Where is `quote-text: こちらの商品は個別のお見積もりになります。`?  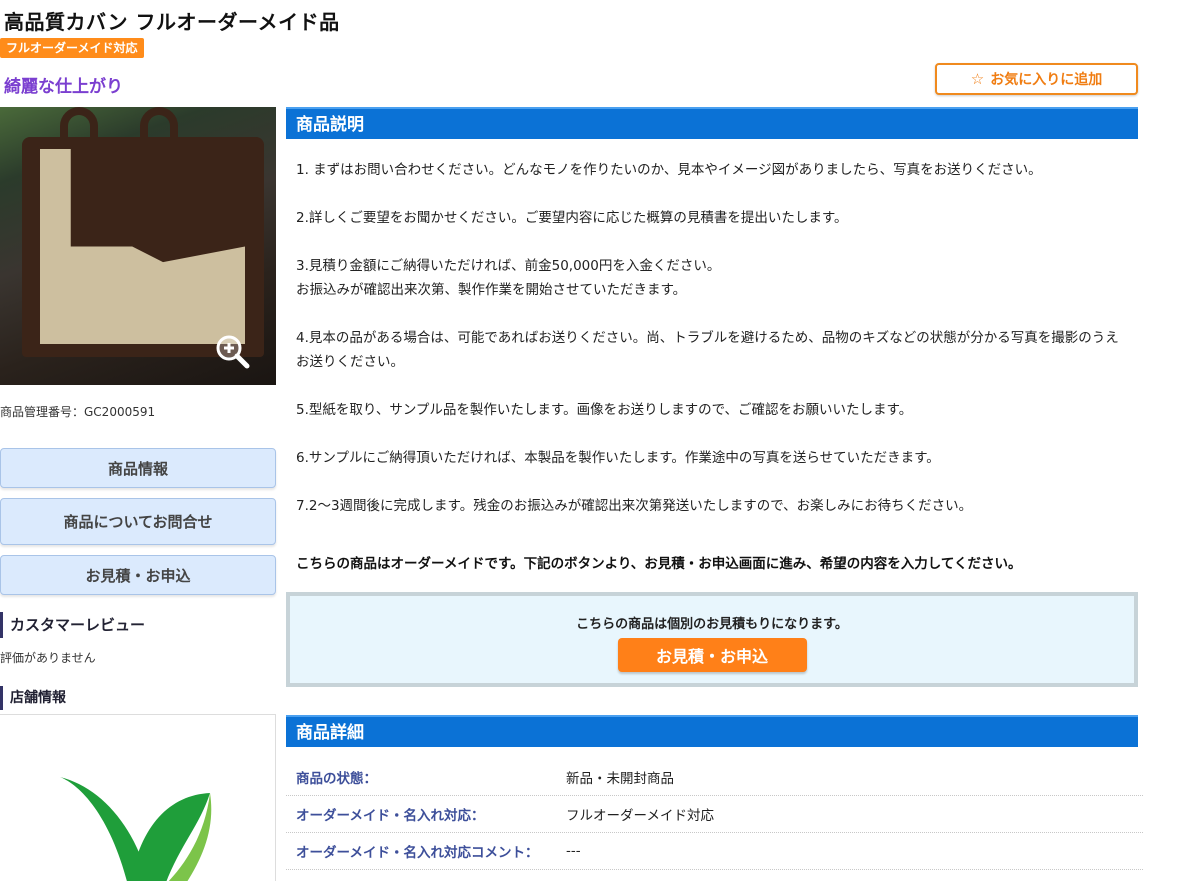 quote-text: こちらの商品は個別のお見積もりになります。 is located at coordinates (712, 624).